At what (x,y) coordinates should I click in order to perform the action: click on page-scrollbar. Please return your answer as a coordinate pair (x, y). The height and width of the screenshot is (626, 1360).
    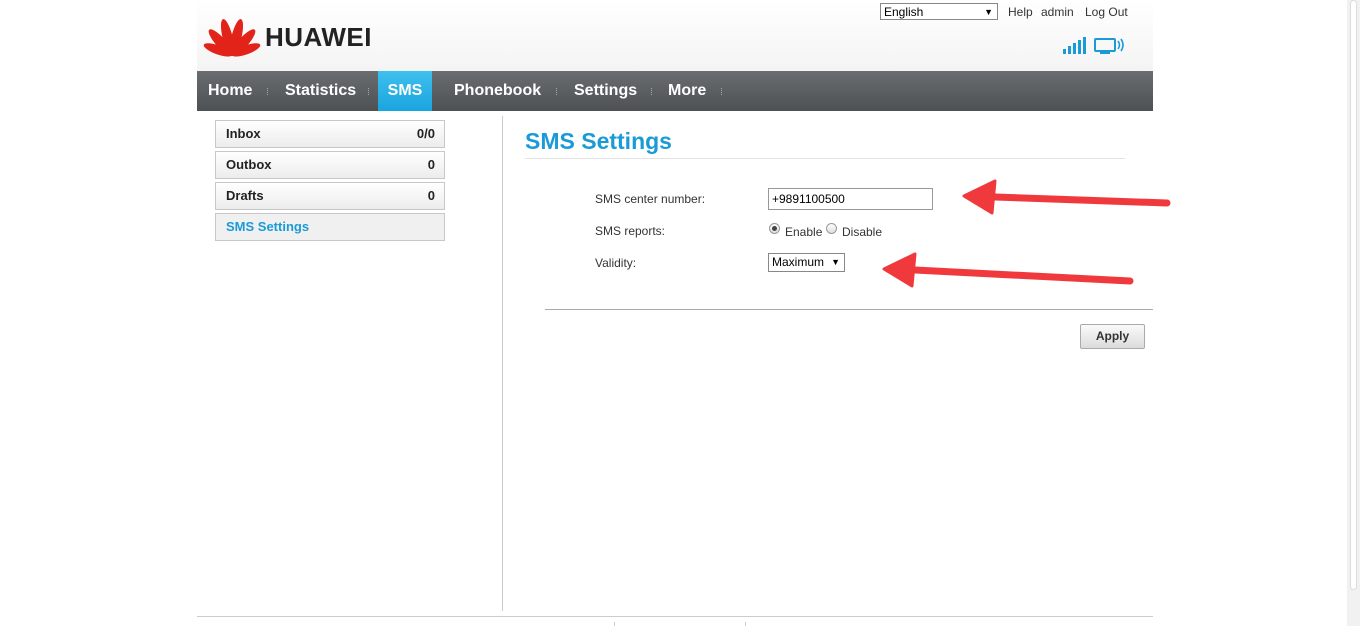
    Looking at the image, I should click on (1353, 313).